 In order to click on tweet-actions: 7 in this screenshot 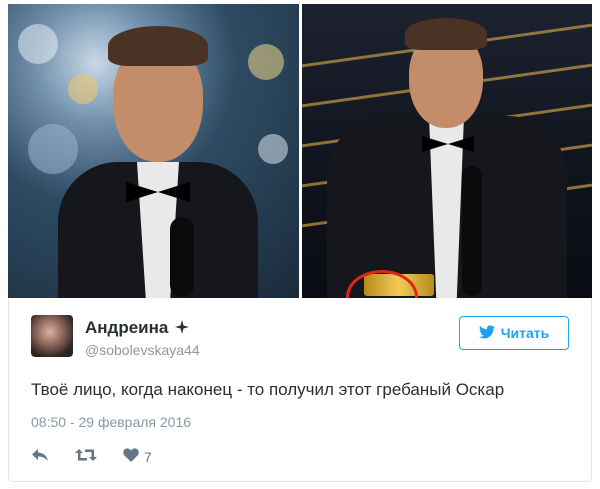, I will do `click(91, 456)`.